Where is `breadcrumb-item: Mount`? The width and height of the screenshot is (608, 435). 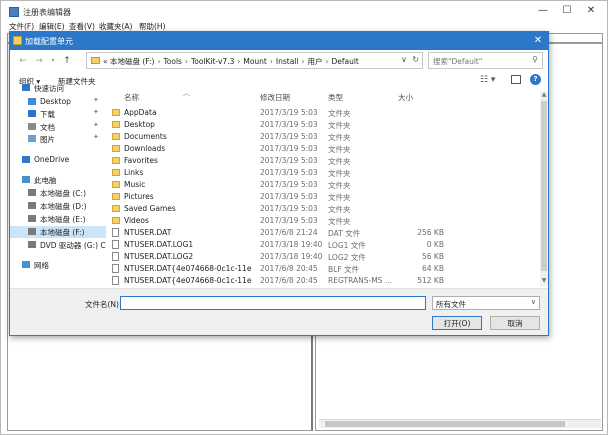 breadcrumb-item: Mount is located at coordinates (255, 61).